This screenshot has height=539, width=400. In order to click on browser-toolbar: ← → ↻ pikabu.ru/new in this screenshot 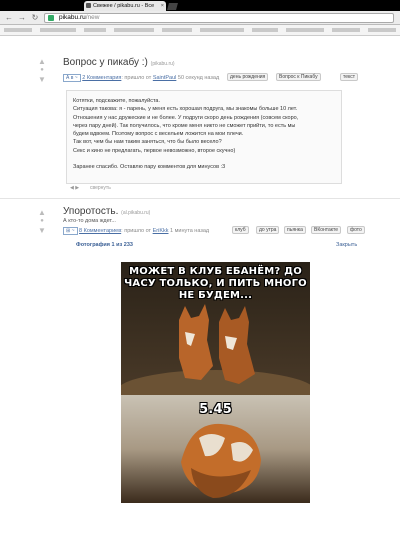, I will do `click(200, 18)`.